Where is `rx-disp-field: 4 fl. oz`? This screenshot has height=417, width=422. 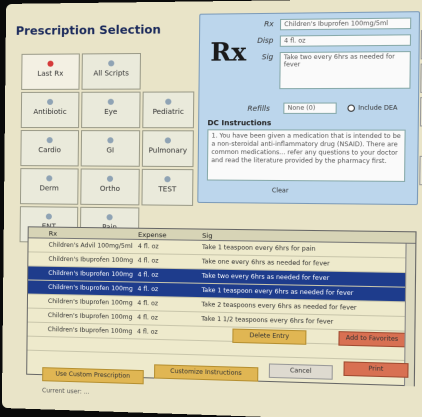
rx-disp-field: 4 fl. oz is located at coordinates (345, 40).